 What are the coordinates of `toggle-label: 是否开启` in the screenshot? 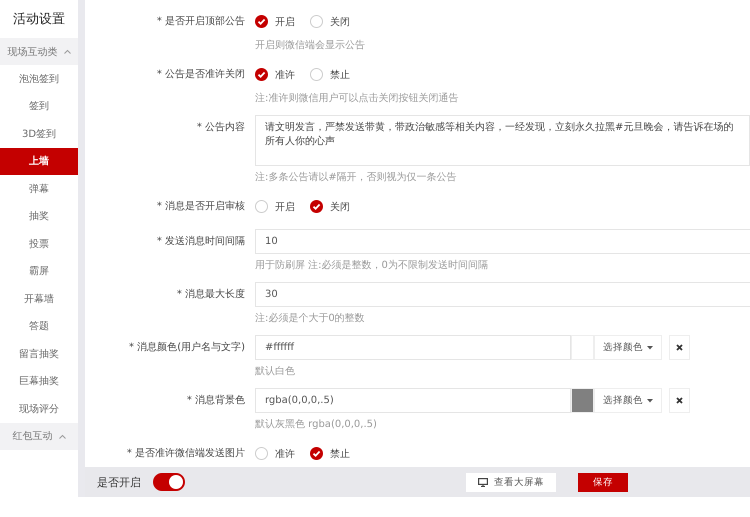 It's located at (119, 482).